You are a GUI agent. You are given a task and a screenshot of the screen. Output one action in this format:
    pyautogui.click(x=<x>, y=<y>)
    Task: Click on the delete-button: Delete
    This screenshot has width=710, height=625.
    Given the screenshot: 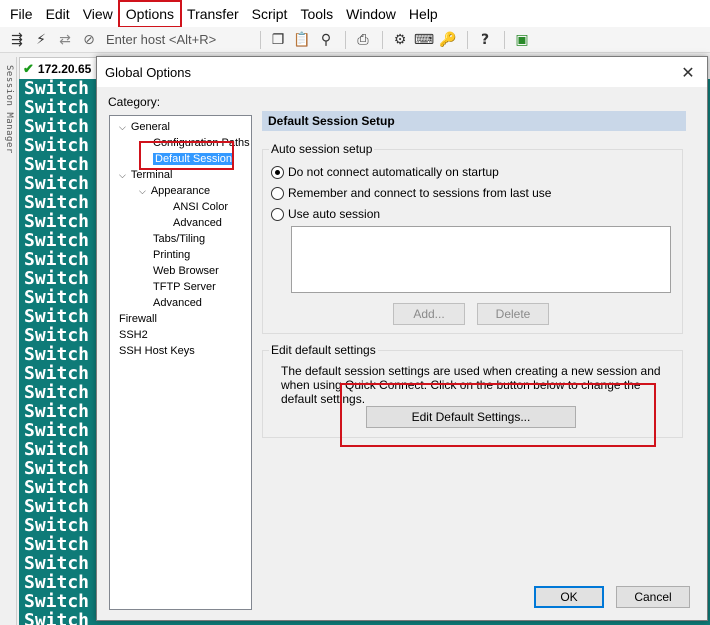 What is the action you would take?
    pyautogui.click(x=513, y=314)
    